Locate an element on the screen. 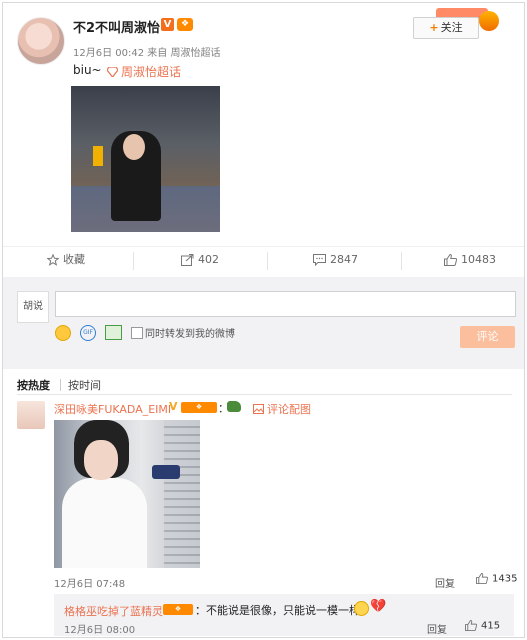 The height and width of the screenshot is (640, 527). post-meta: 12月6日 00:42 来自 周淑怡超话 is located at coordinates (146, 51).